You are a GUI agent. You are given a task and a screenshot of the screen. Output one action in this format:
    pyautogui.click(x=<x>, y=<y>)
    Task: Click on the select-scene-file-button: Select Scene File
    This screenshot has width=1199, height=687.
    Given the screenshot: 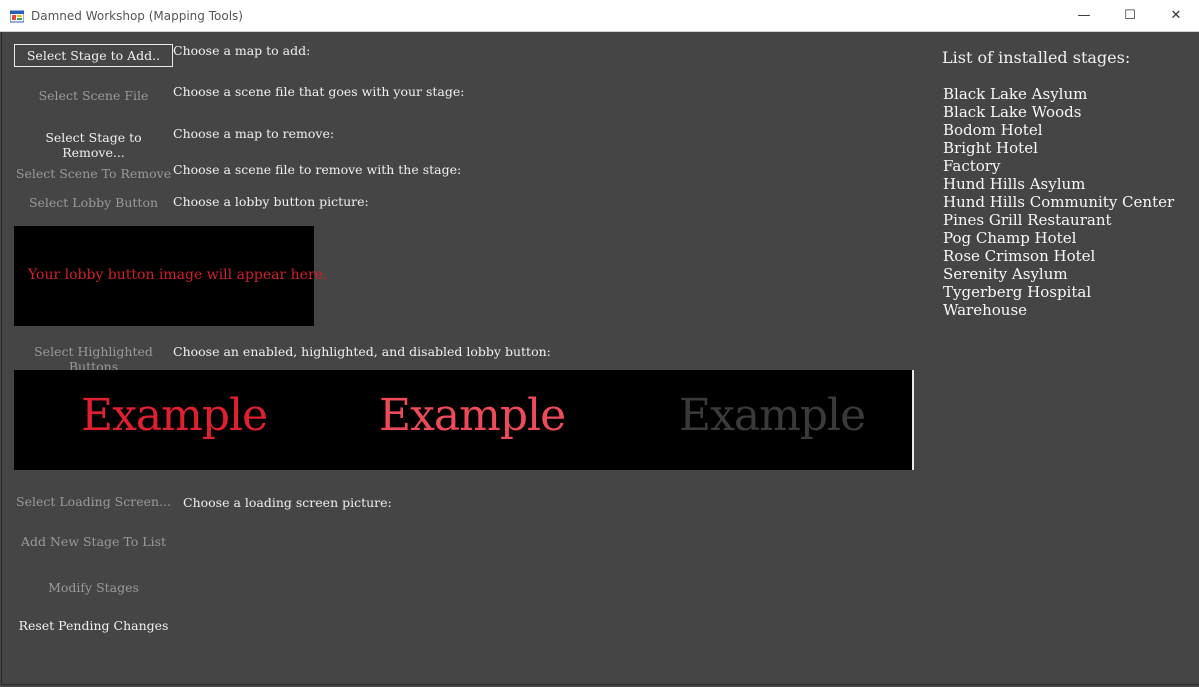 What is the action you would take?
    pyautogui.click(x=93, y=95)
    